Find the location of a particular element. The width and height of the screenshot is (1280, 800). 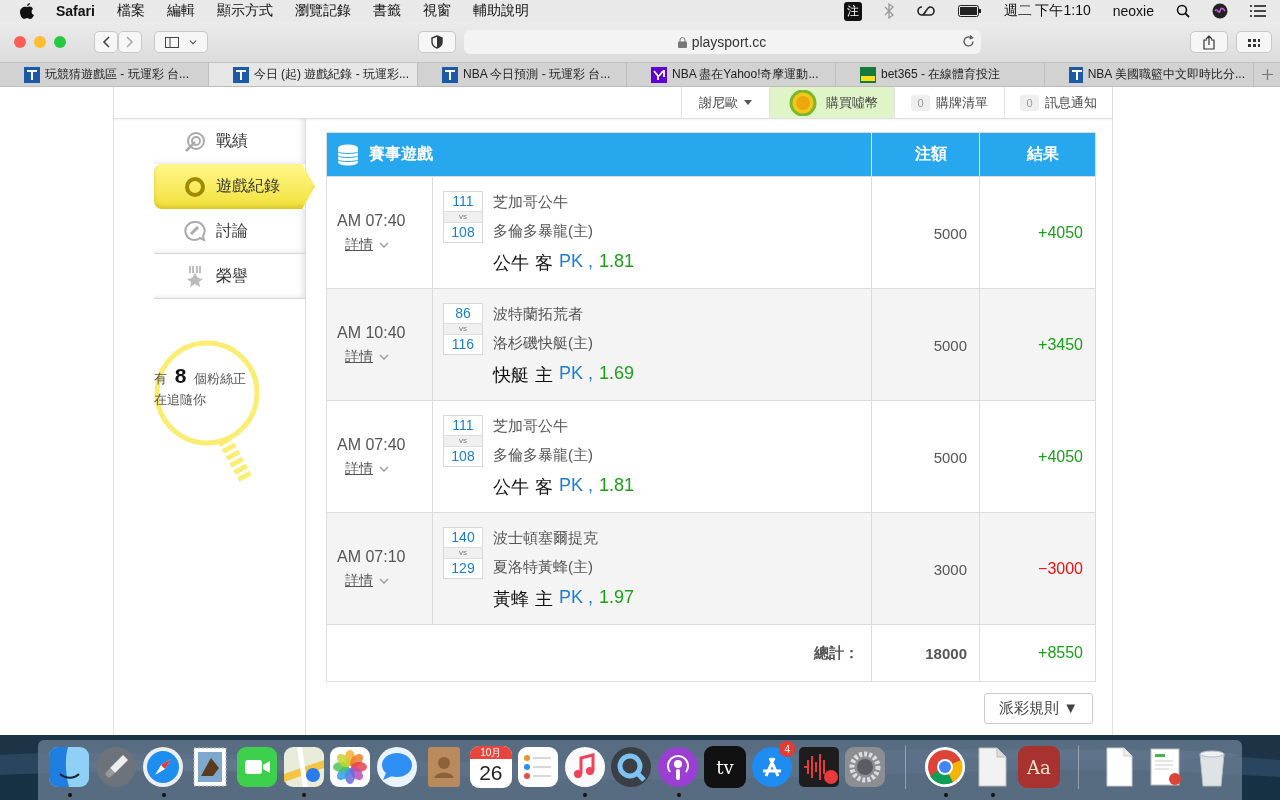

target-icon is located at coordinates (195, 141).